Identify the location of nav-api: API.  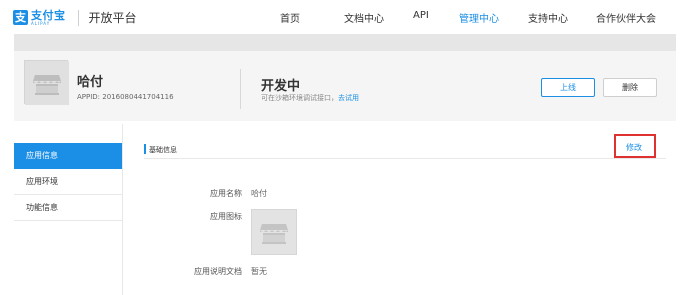
(421, 15).